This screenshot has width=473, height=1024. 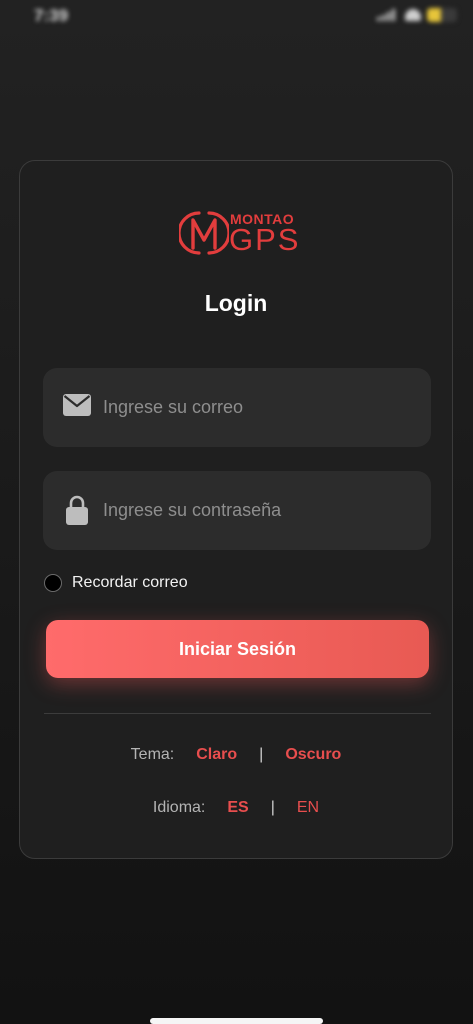 I want to click on password-input, so click(x=258, y=510).